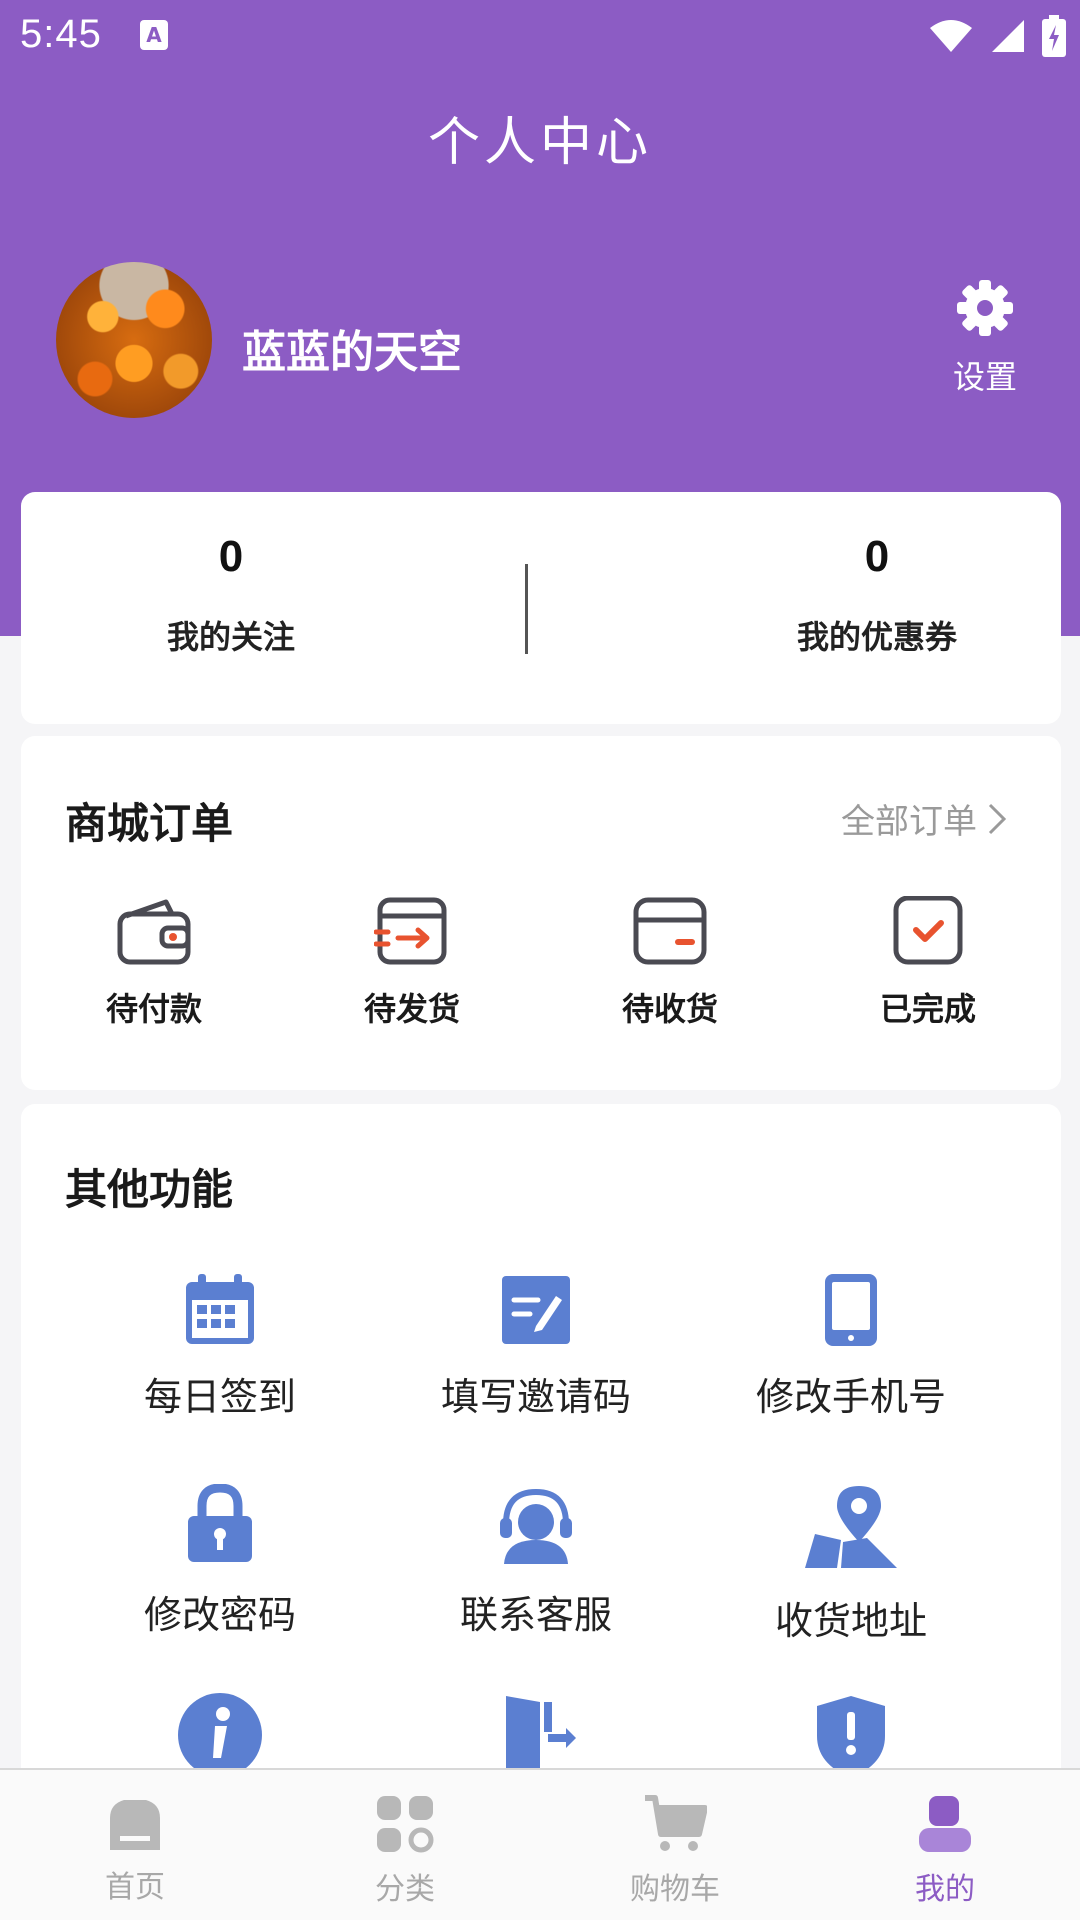 This screenshot has width=1080, height=1920. What do you see at coordinates (539, 143) in the screenshot?
I see `page-title: 个人中心` at bounding box center [539, 143].